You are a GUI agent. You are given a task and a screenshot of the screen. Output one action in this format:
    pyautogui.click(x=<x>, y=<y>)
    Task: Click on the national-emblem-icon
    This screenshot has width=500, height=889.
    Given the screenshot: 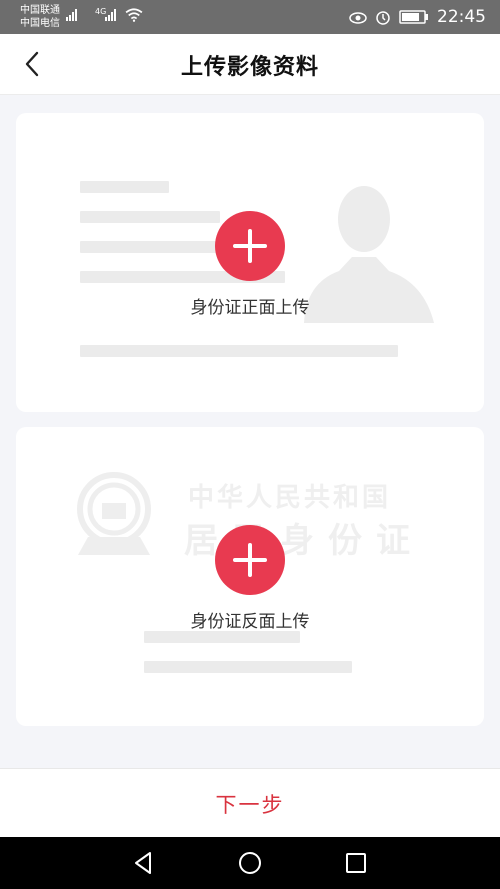 What is the action you would take?
    pyautogui.click(x=114, y=513)
    